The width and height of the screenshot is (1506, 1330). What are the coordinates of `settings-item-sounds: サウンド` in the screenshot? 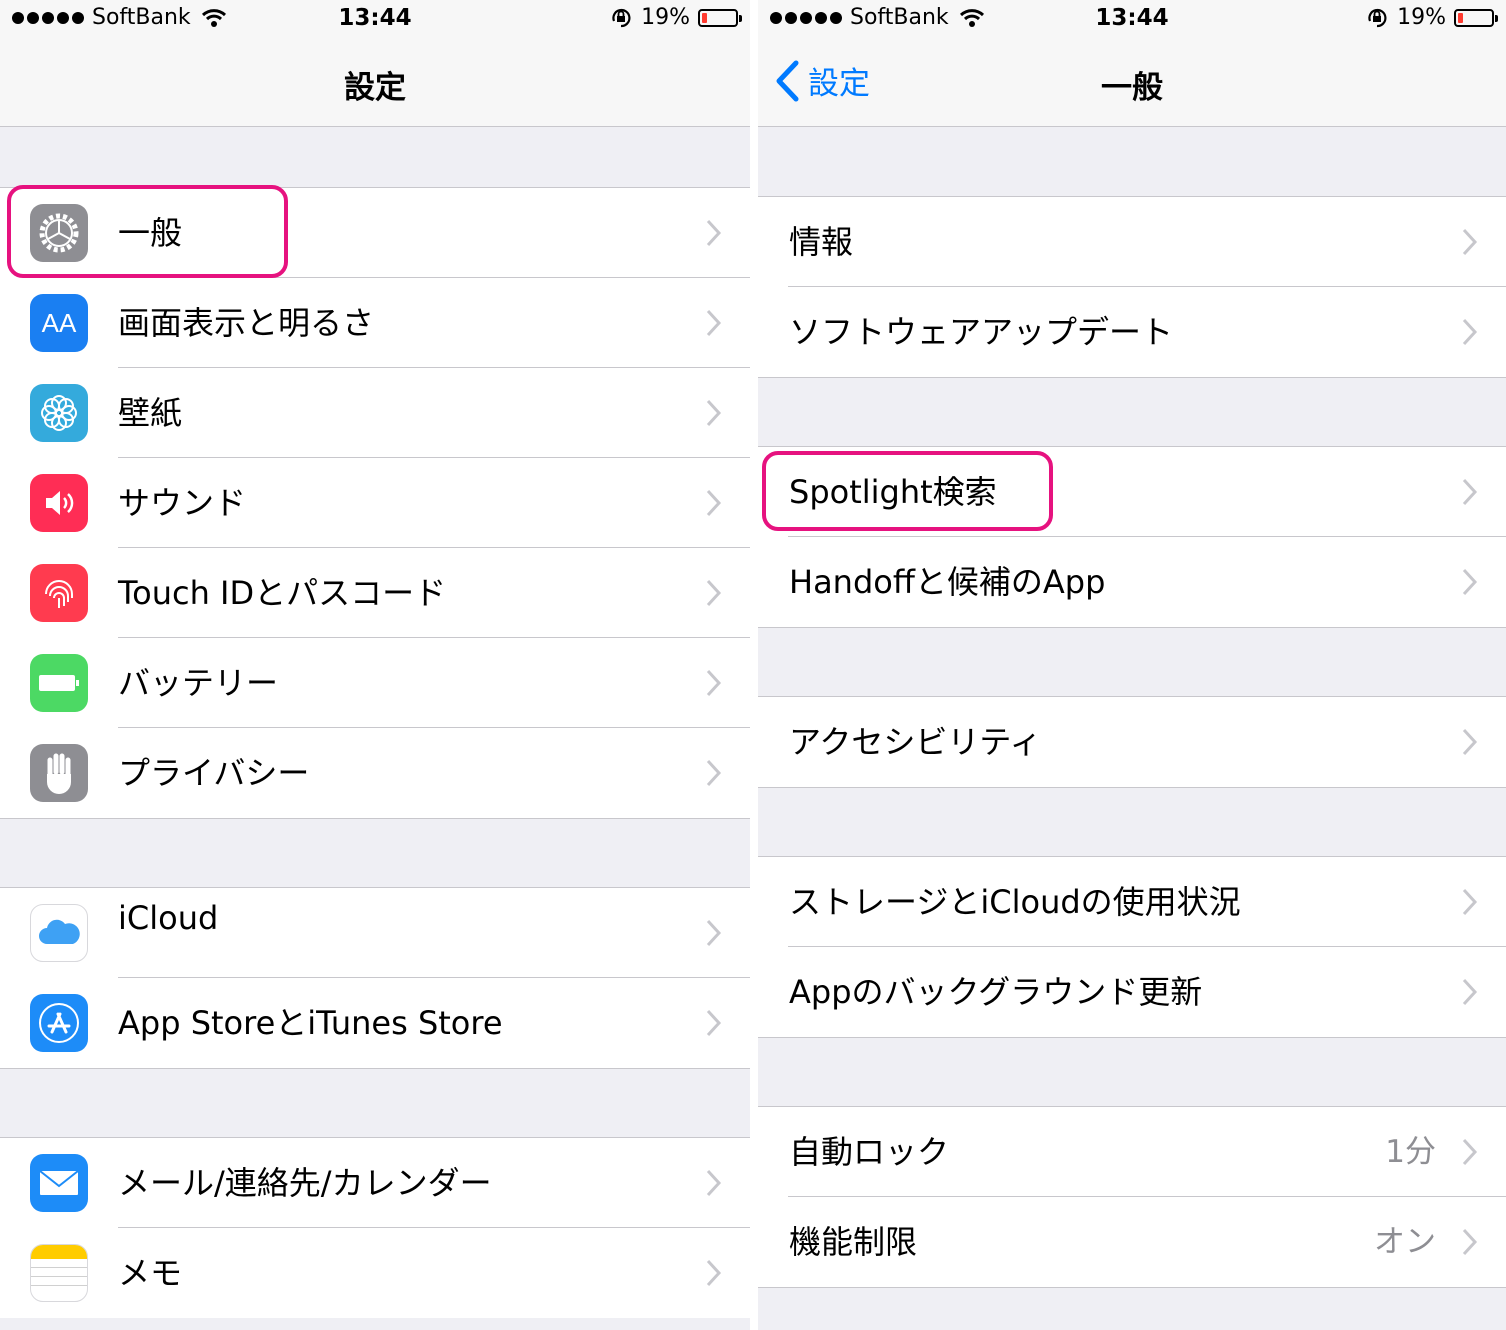 It's located at (375, 503).